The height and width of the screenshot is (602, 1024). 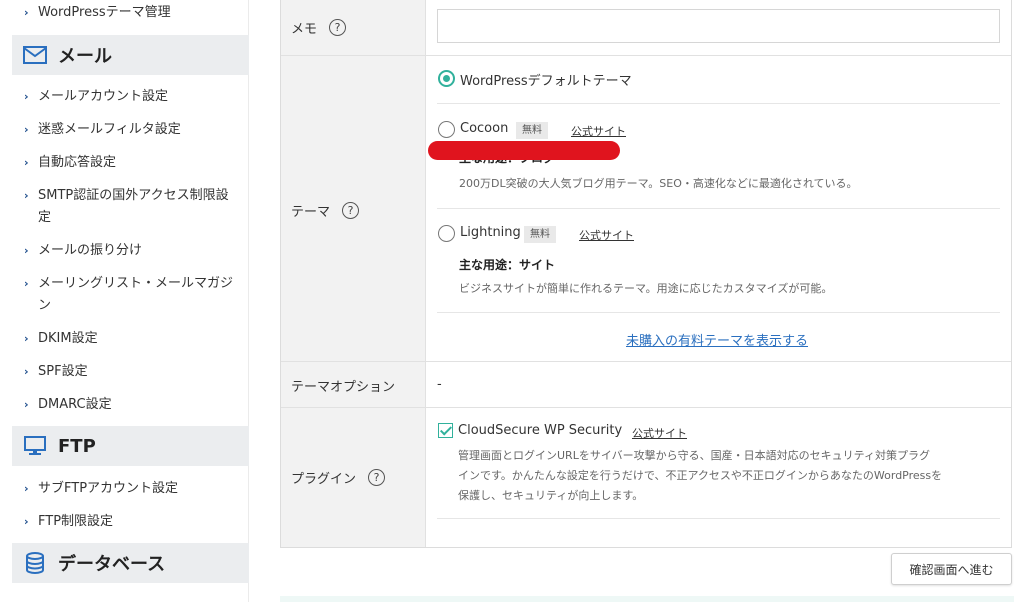 What do you see at coordinates (343, 387) in the screenshot?
I see `theme-option-label: テーマオプション` at bounding box center [343, 387].